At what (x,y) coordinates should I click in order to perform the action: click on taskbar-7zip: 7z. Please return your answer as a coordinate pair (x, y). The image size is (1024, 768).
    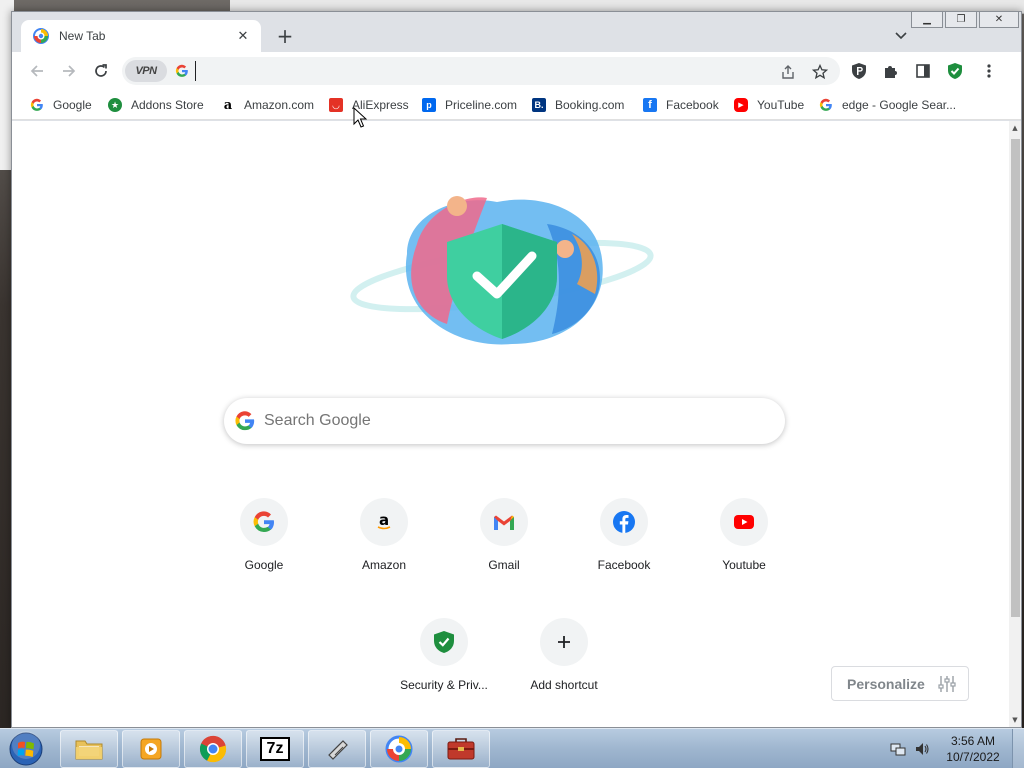
    Looking at the image, I should click on (275, 749).